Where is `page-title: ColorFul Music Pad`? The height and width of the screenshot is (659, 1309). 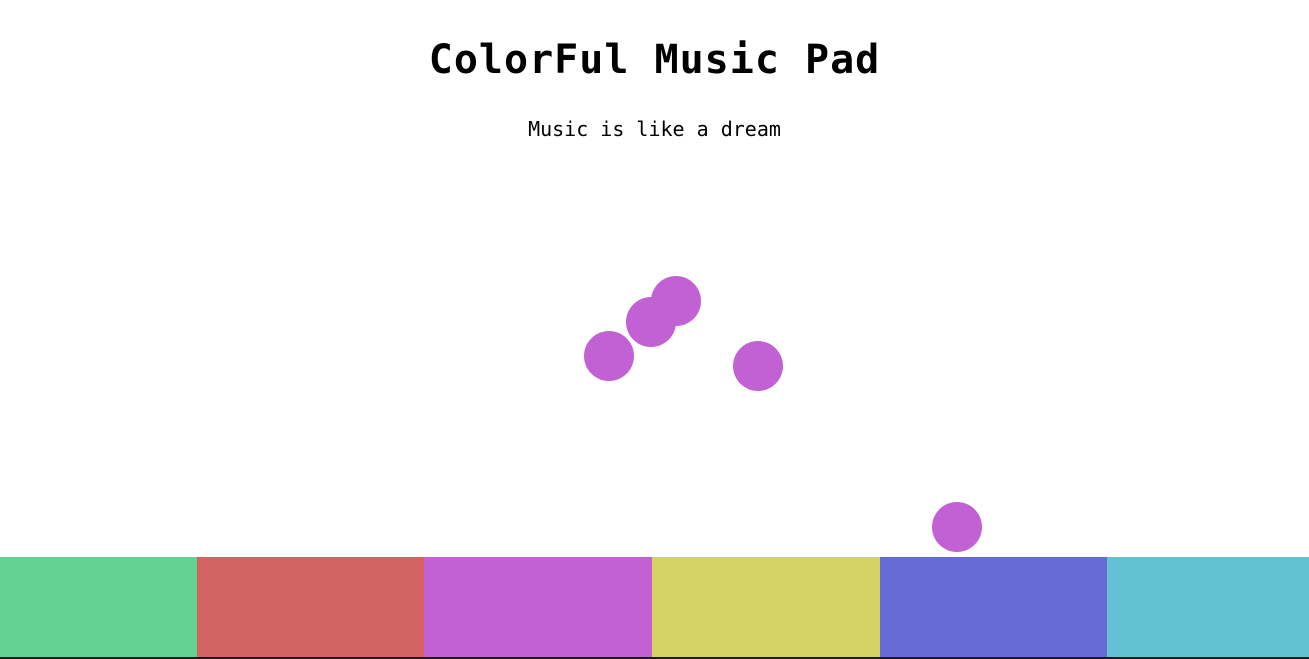
page-title: ColorFul Music Pad is located at coordinates (654, 60).